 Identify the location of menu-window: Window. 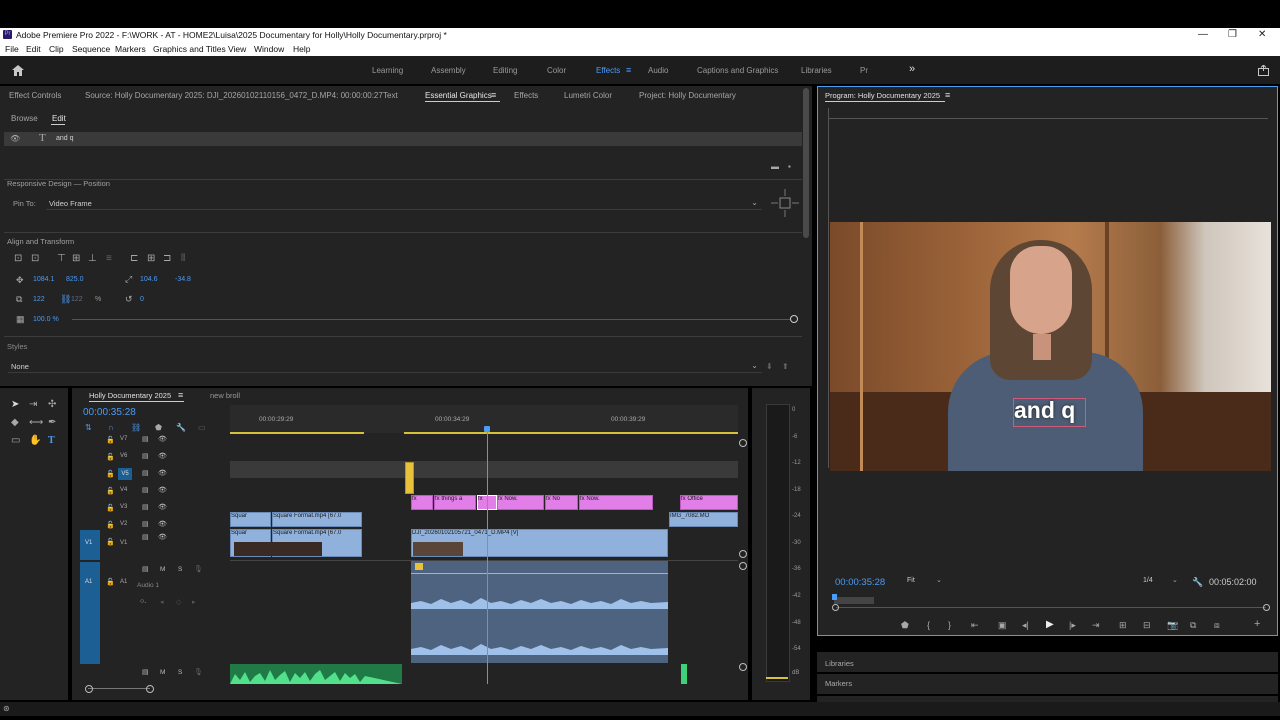
(269, 49).